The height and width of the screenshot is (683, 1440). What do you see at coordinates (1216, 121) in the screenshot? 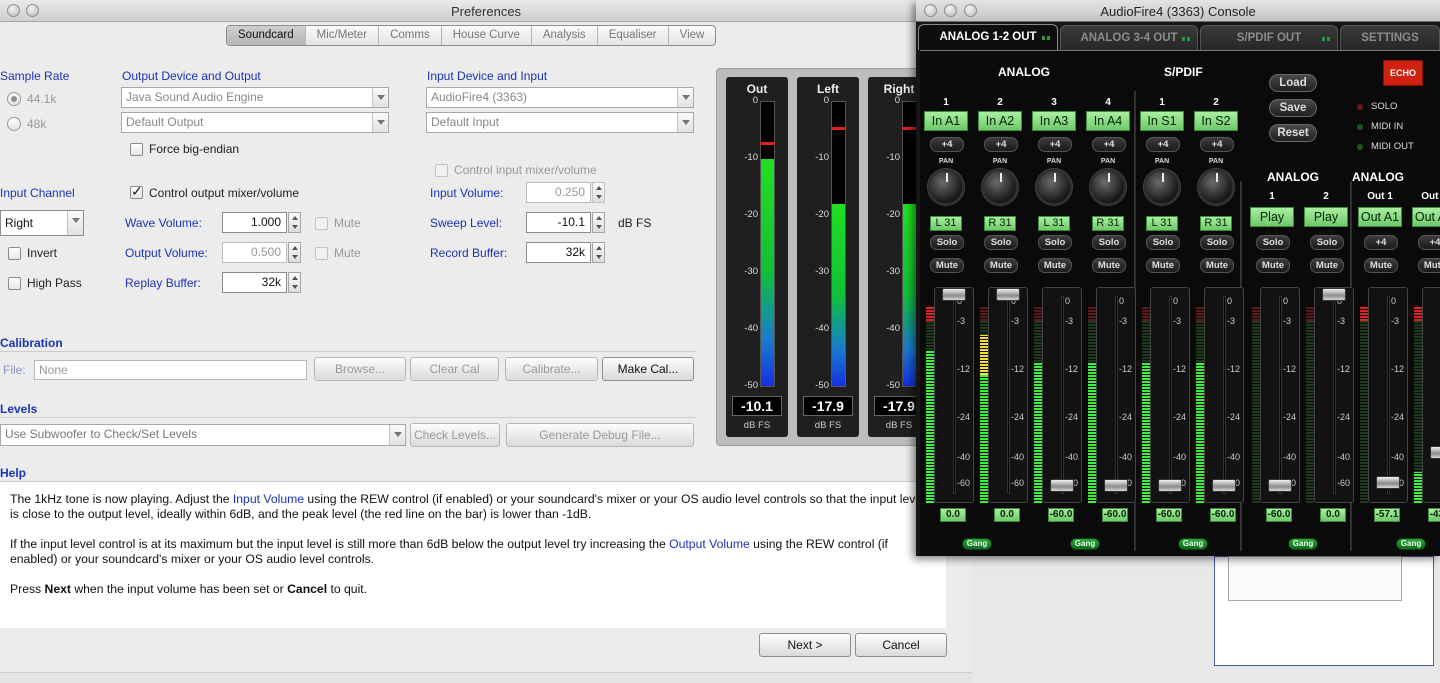
I see `input-name-button: In S2` at bounding box center [1216, 121].